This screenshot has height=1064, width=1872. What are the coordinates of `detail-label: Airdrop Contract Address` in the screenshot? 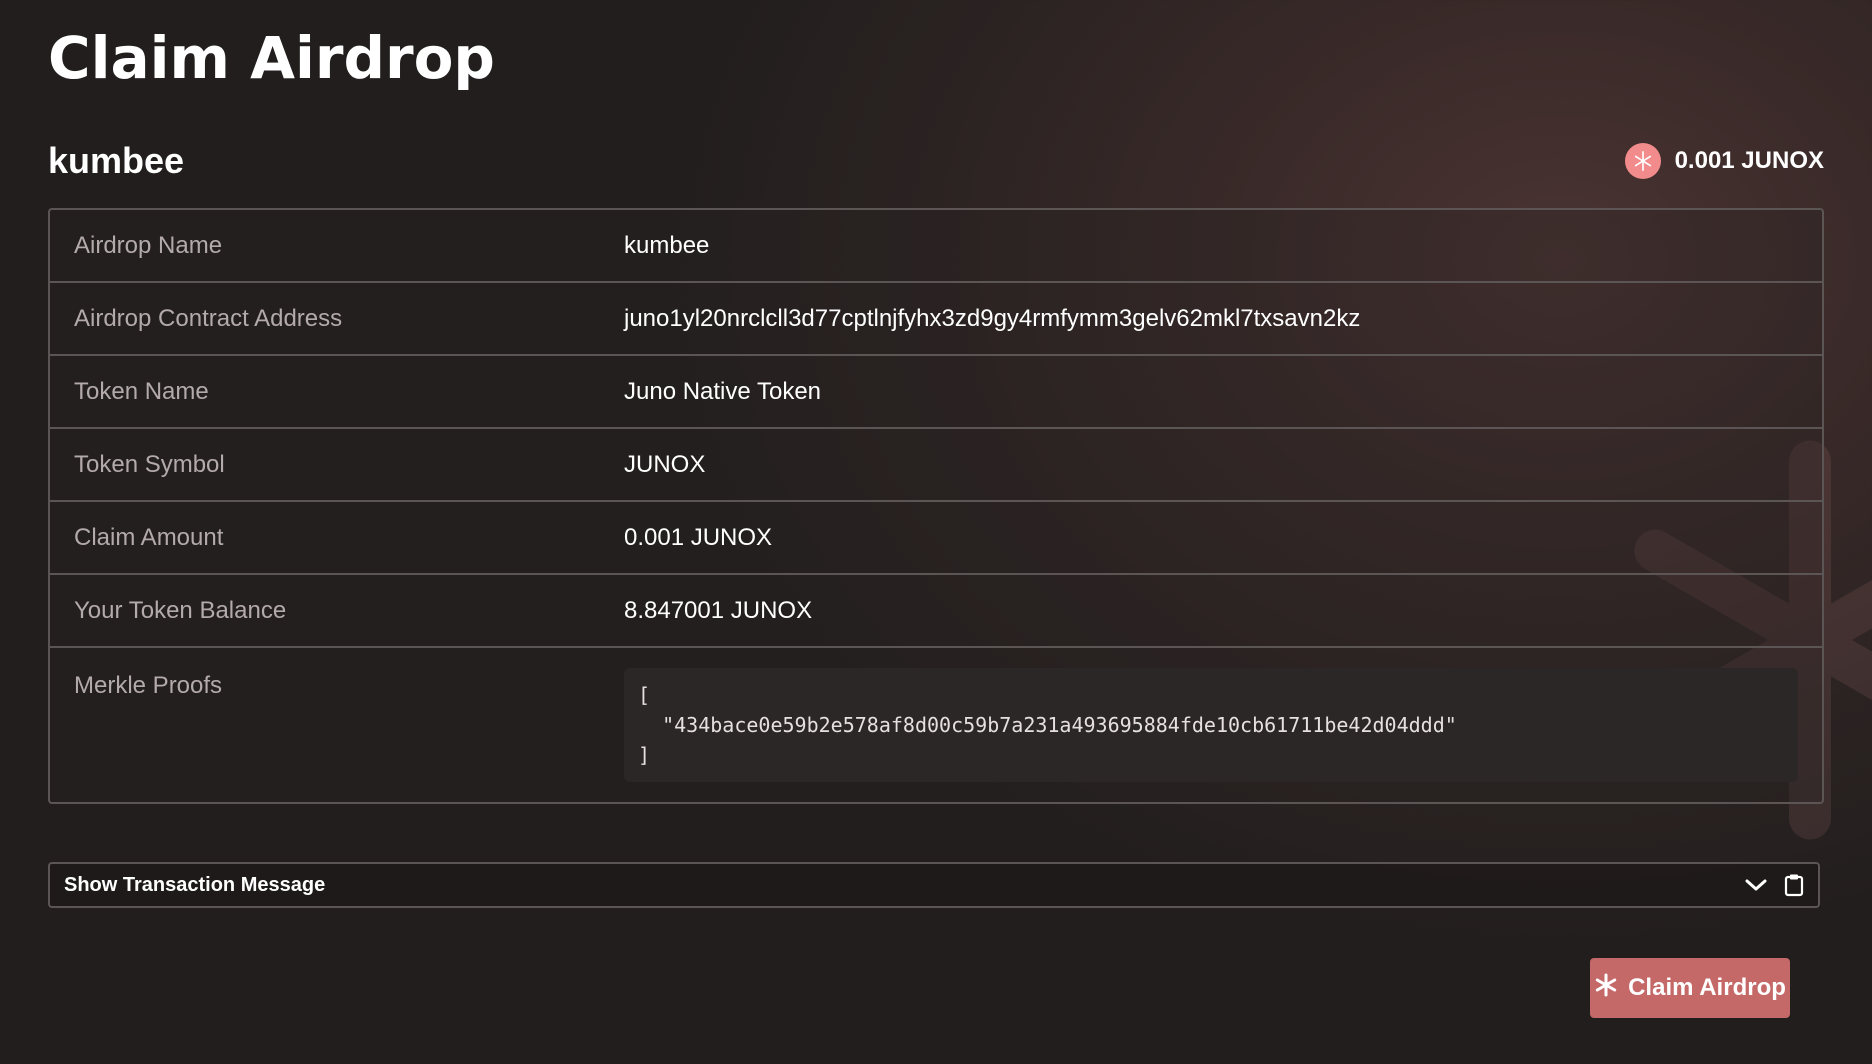 It's located at (208, 318).